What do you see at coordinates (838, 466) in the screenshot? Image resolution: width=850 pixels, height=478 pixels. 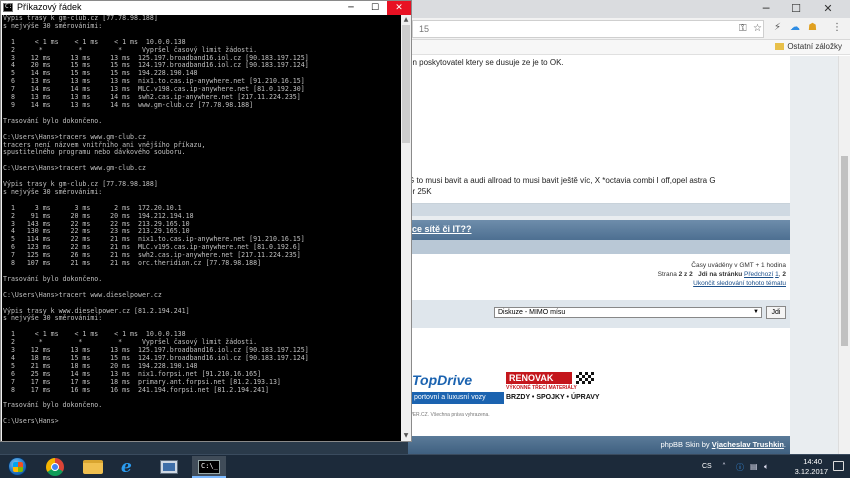 I see `notification-icon` at bounding box center [838, 466].